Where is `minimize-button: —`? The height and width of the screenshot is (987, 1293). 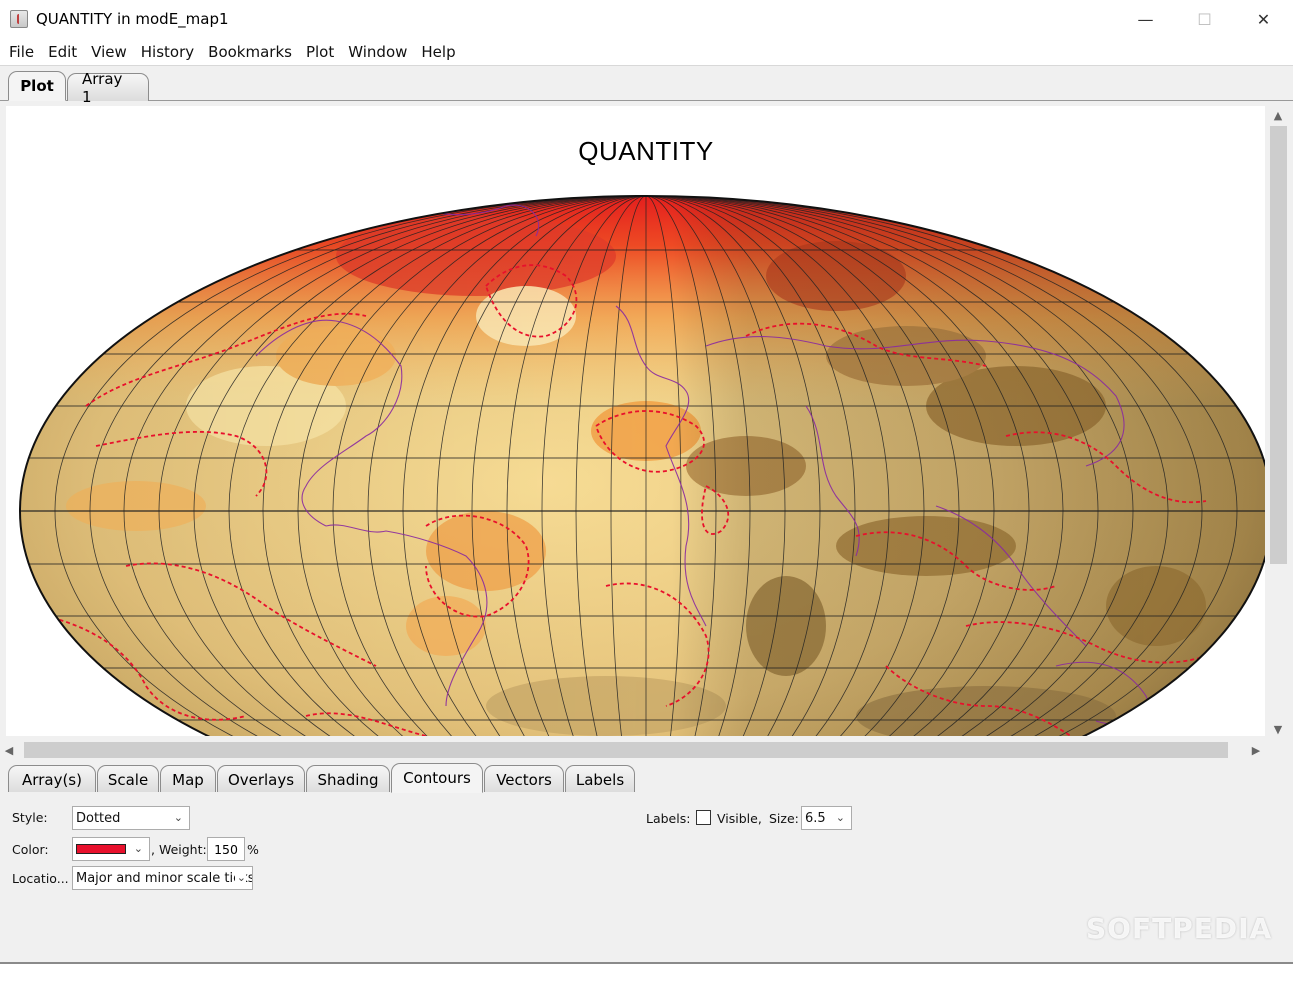 minimize-button: — is located at coordinates (1145, 19).